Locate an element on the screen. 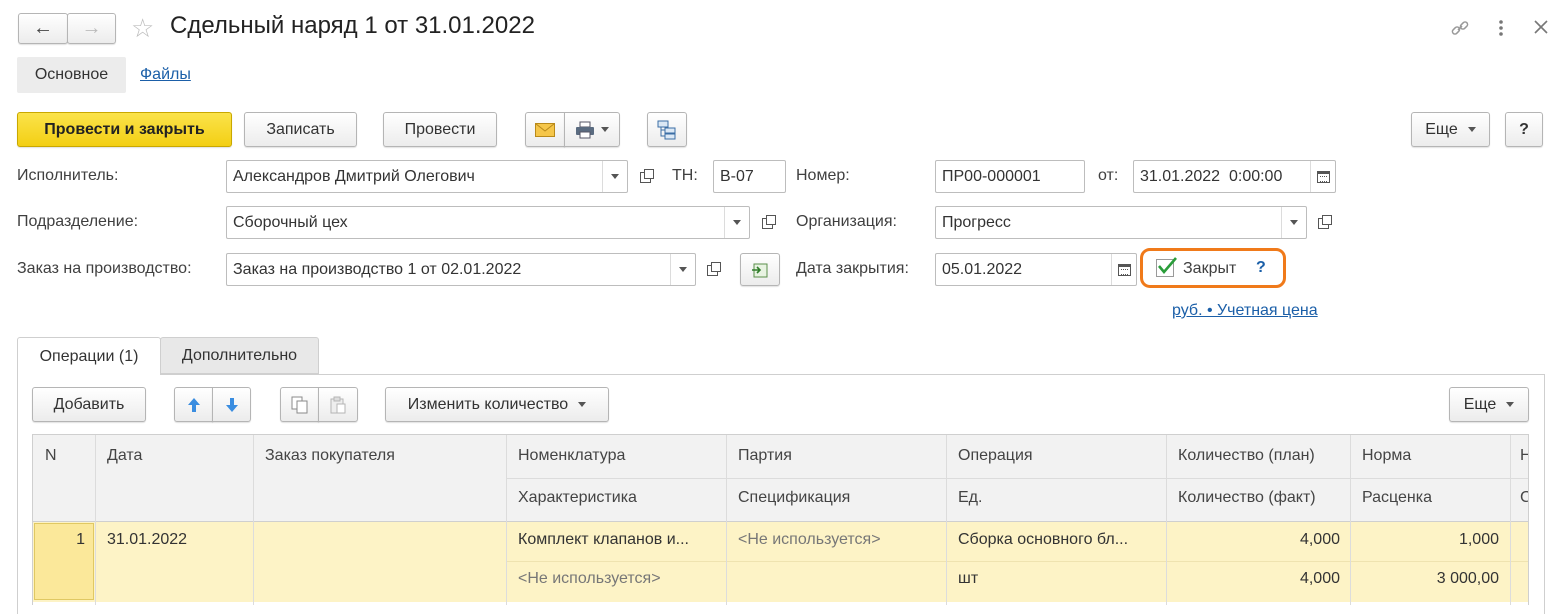 This screenshot has width=1557, height=614. number-field: ПР00-000001 is located at coordinates (1010, 176).